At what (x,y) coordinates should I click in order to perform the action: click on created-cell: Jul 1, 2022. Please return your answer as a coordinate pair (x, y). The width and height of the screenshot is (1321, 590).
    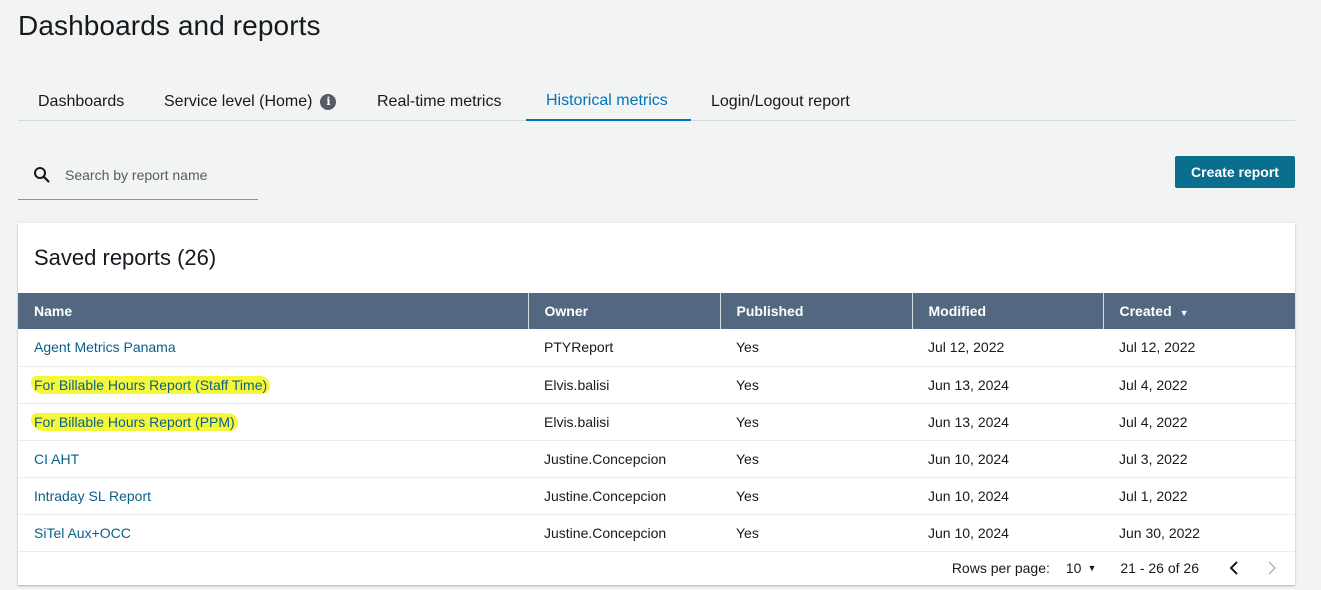
    Looking at the image, I should click on (1199, 496).